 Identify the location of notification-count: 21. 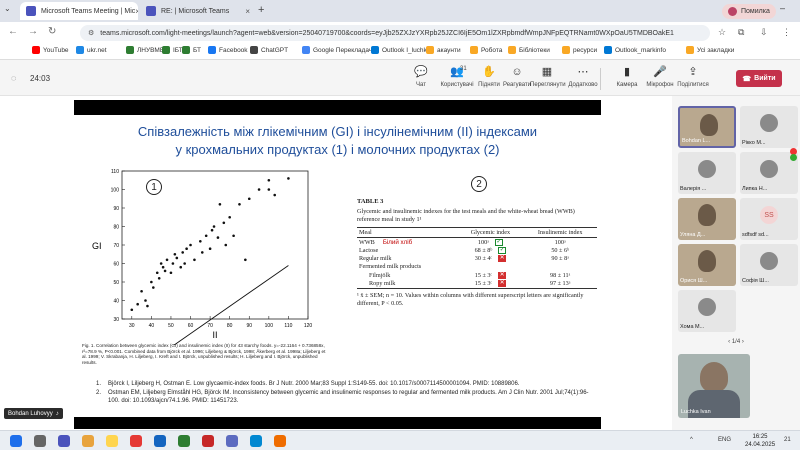
(787, 440).